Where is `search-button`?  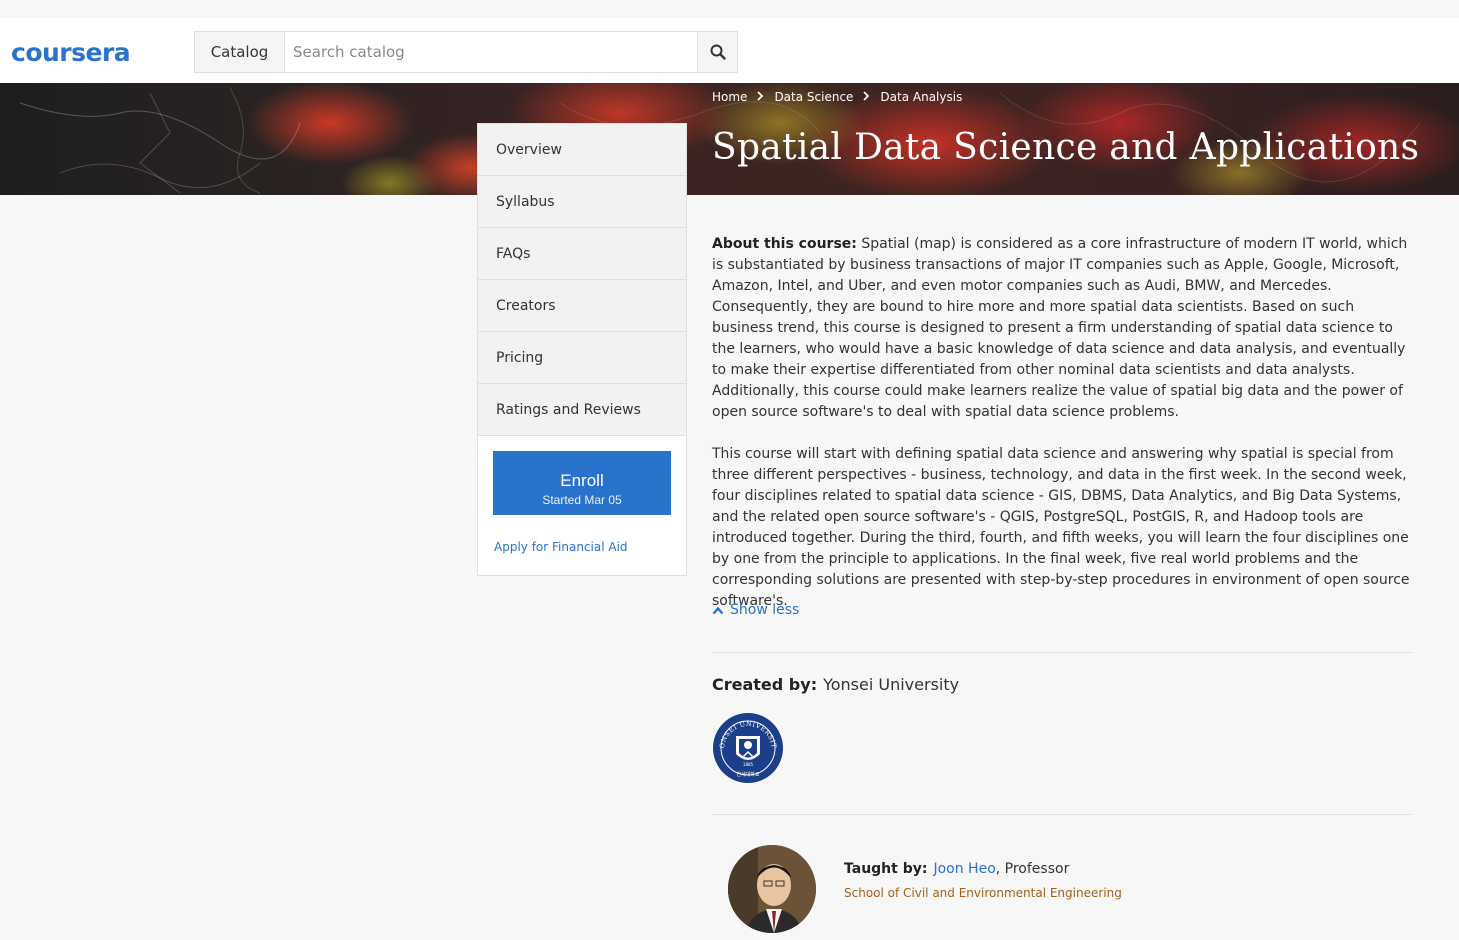 search-button is located at coordinates (717, 52).